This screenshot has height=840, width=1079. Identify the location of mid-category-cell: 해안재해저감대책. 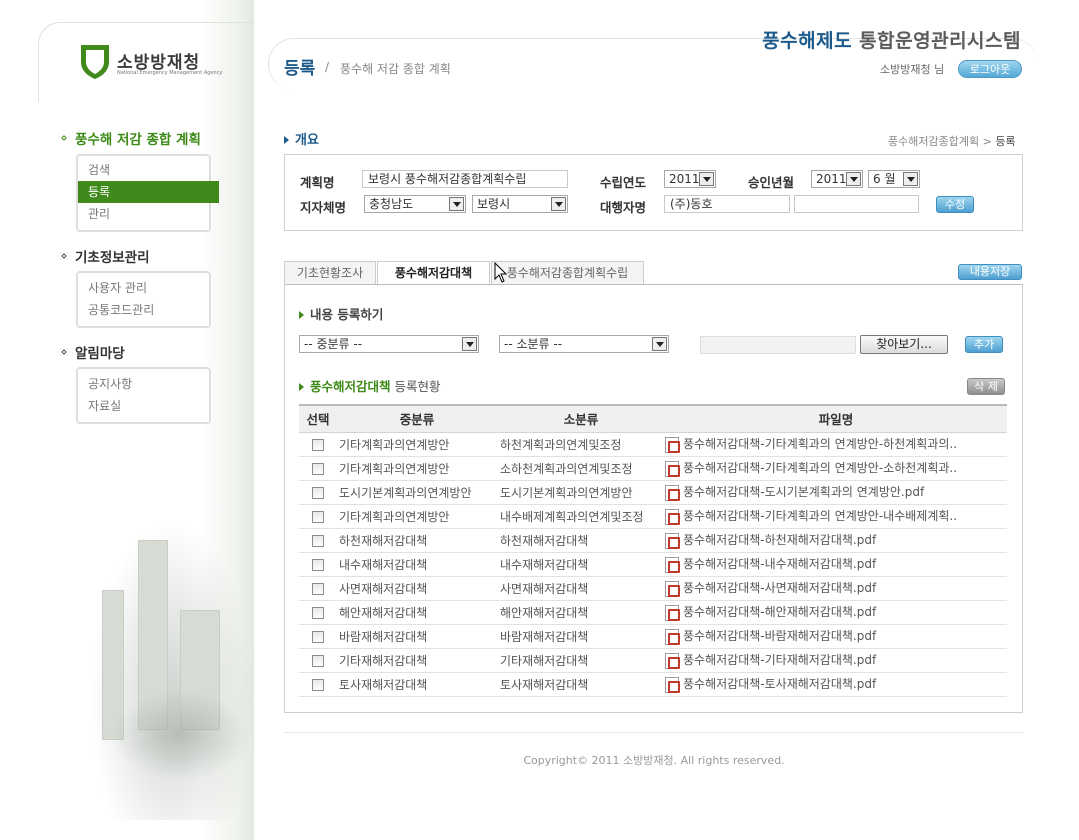
(417, 612).